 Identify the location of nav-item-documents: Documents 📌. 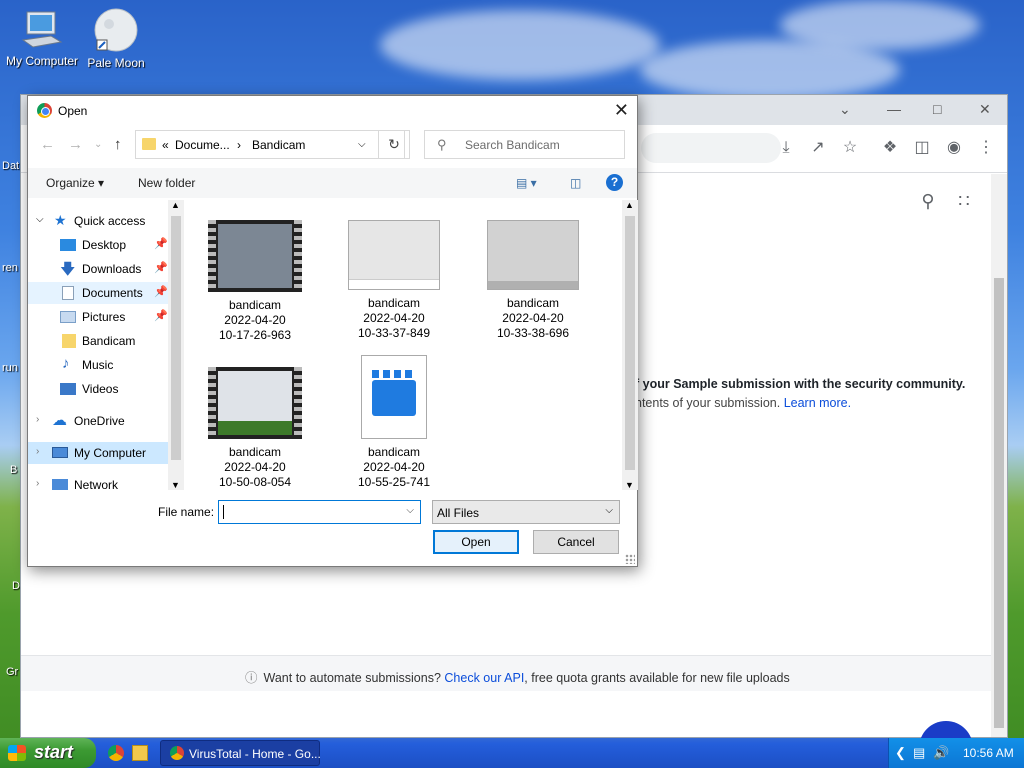
(98, 293).